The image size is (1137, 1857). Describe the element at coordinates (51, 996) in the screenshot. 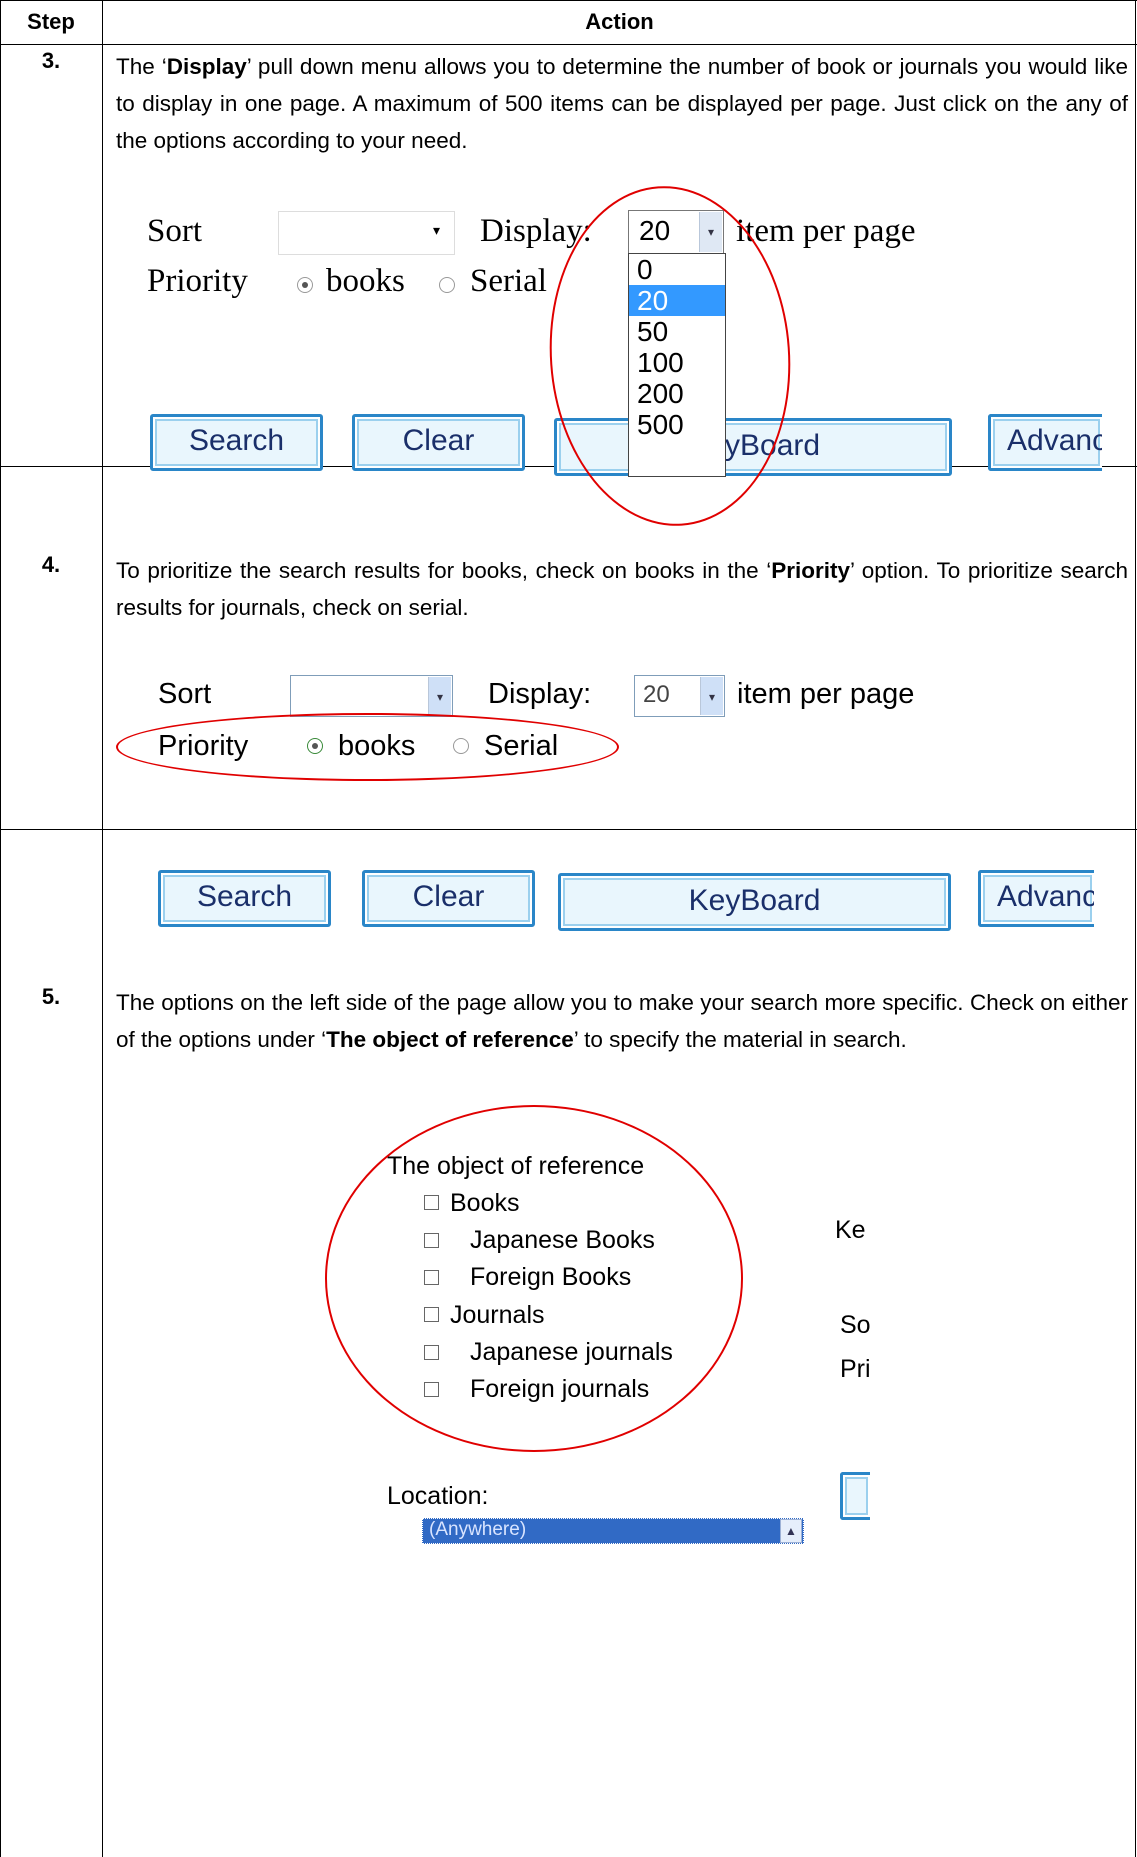

I see `step-number: 5.` at that location.